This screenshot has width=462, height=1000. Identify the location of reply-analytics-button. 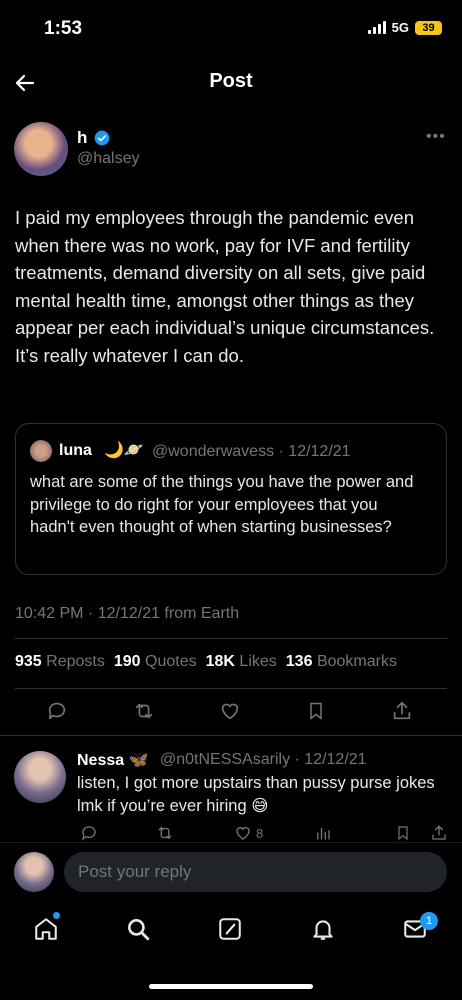
(323, 833).